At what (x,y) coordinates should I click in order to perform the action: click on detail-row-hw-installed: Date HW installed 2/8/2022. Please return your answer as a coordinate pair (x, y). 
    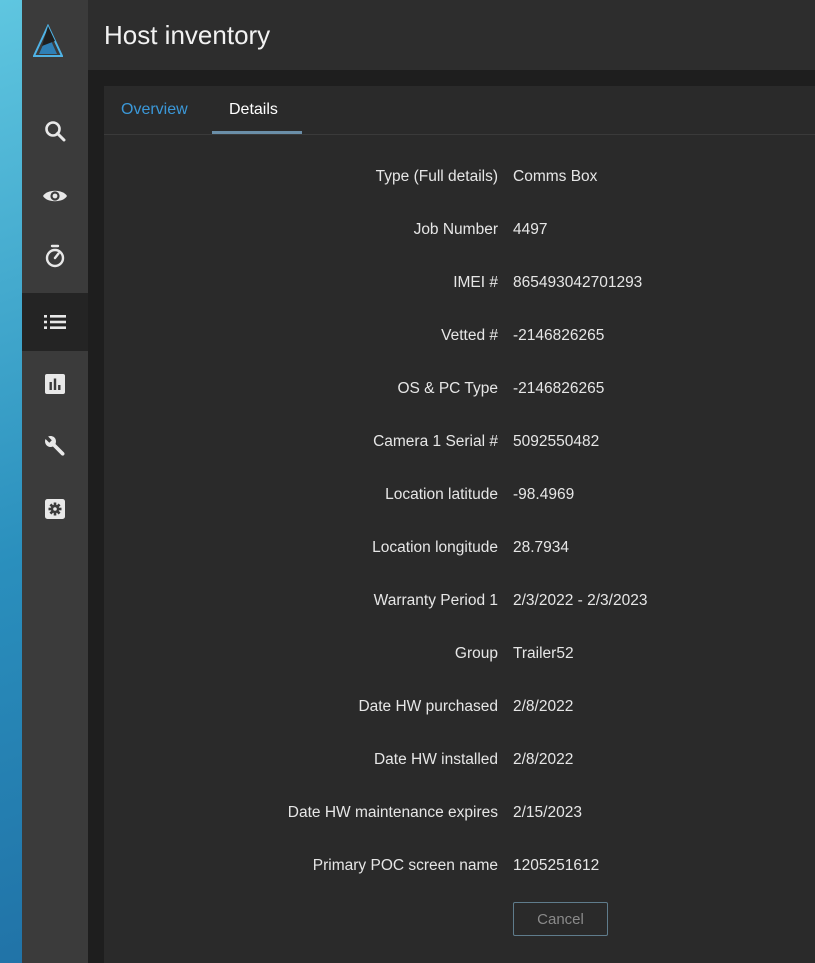
    Looking at the image, I should click on (459, 761).